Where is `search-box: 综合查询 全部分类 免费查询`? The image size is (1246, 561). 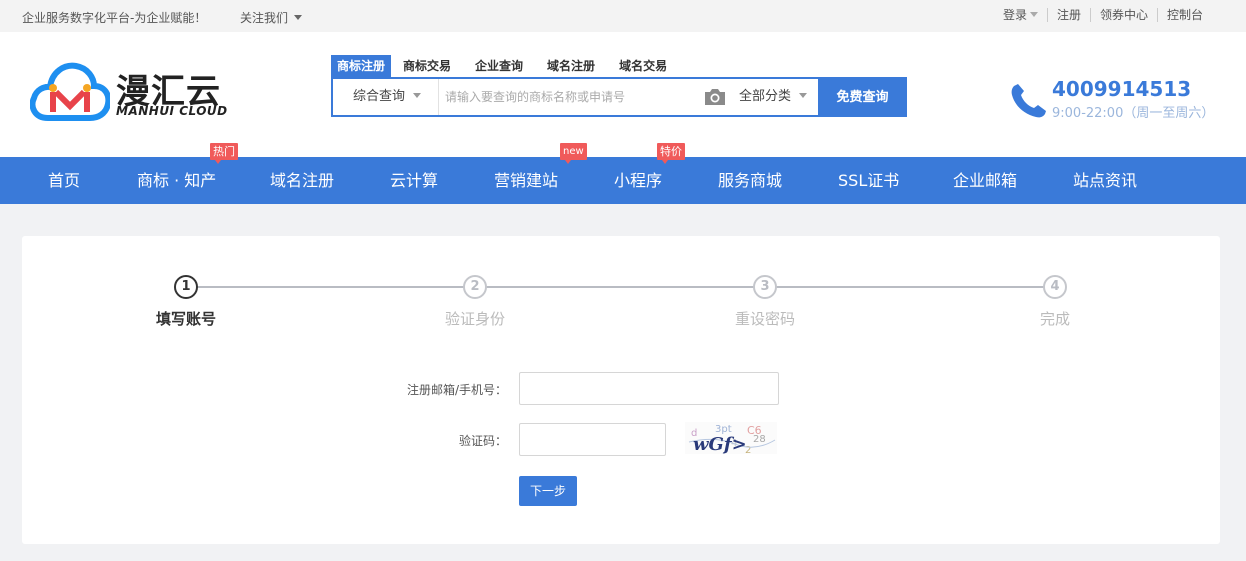 search-box: 综合查询 全部分类 免费查询 is located at coordinates (619, 97).